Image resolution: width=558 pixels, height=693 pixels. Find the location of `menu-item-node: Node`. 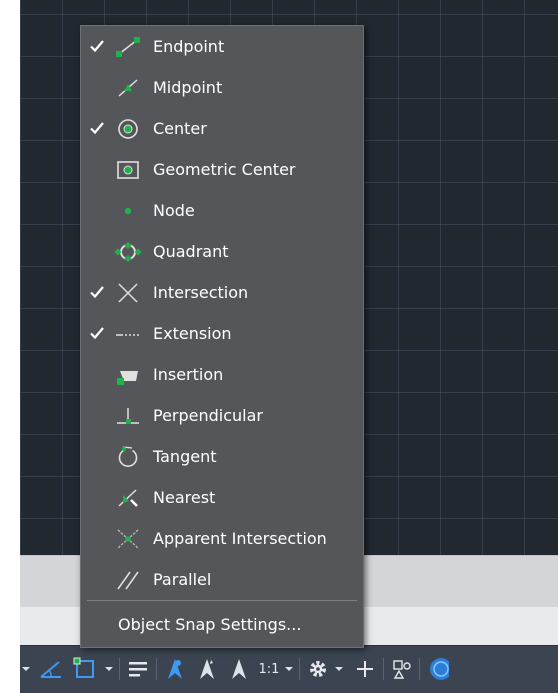

menu-item-node: Node is located at coordinates (222, 211).